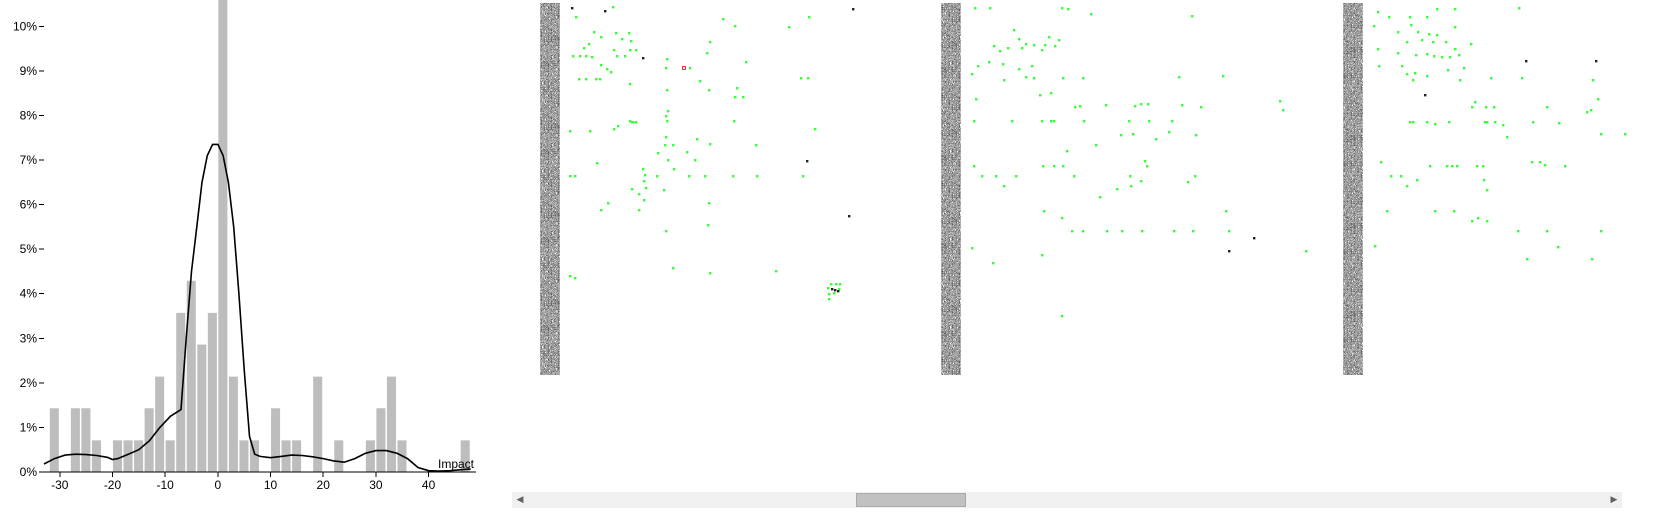  I want to click on x-tick-label-6: 30, so click(376, 485).